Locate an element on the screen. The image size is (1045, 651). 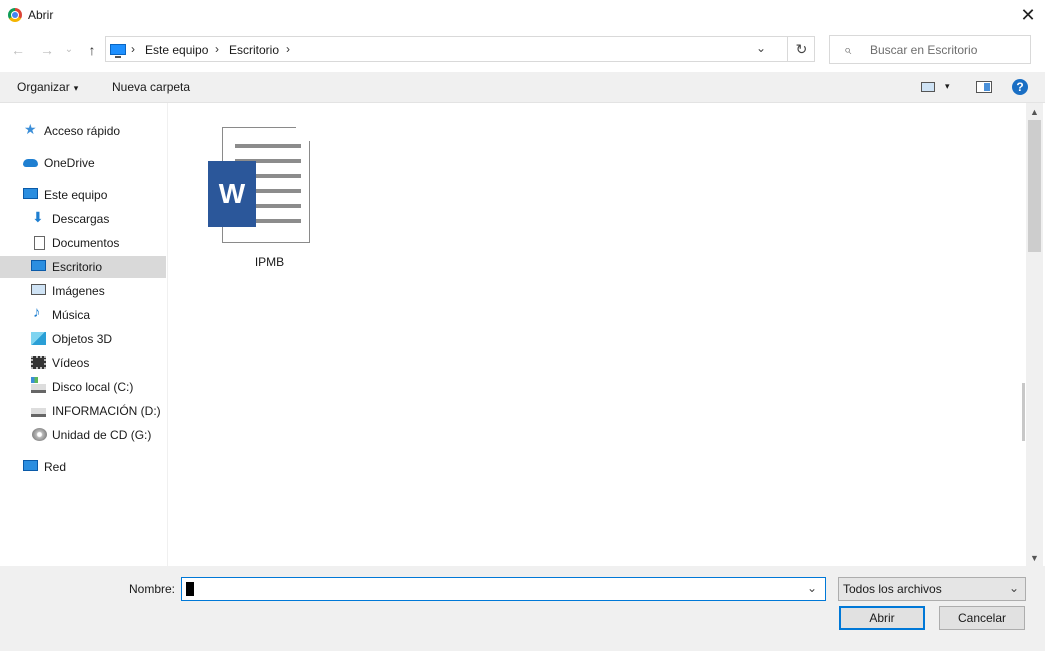
back-arrow-icon: ← is located at coordinates (18, 50).